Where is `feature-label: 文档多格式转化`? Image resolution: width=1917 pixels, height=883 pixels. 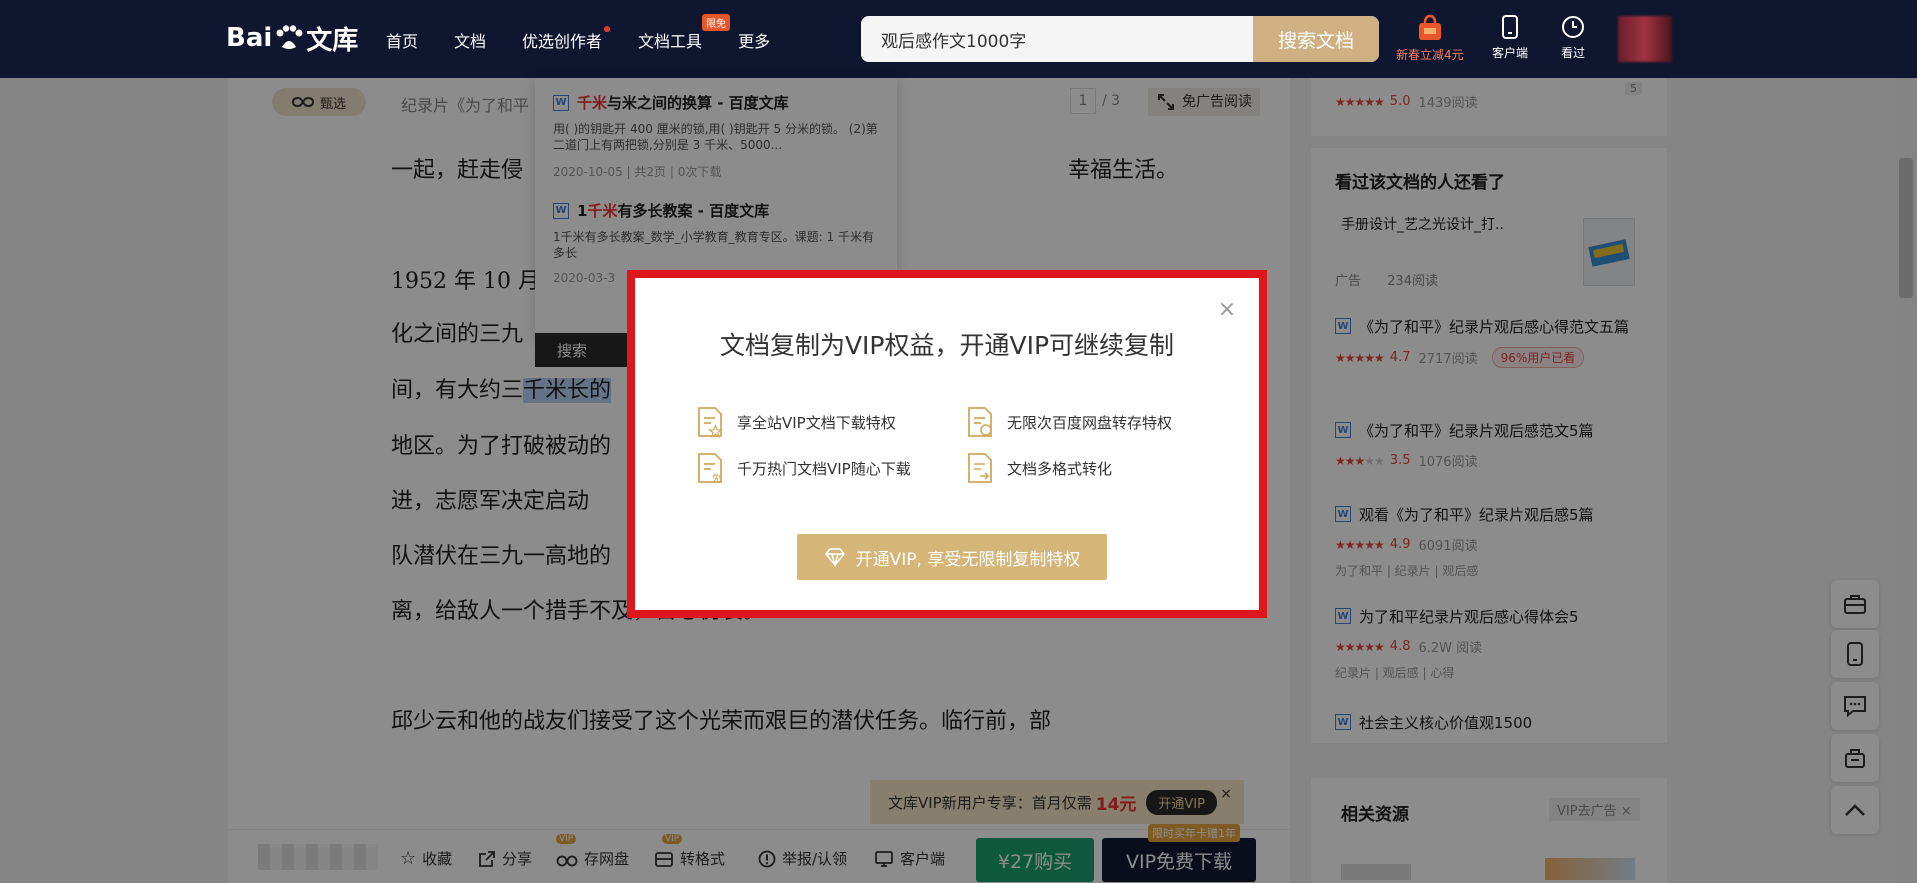
feature-label: 文档多格式转化 is located at coordinates (1060, 468).